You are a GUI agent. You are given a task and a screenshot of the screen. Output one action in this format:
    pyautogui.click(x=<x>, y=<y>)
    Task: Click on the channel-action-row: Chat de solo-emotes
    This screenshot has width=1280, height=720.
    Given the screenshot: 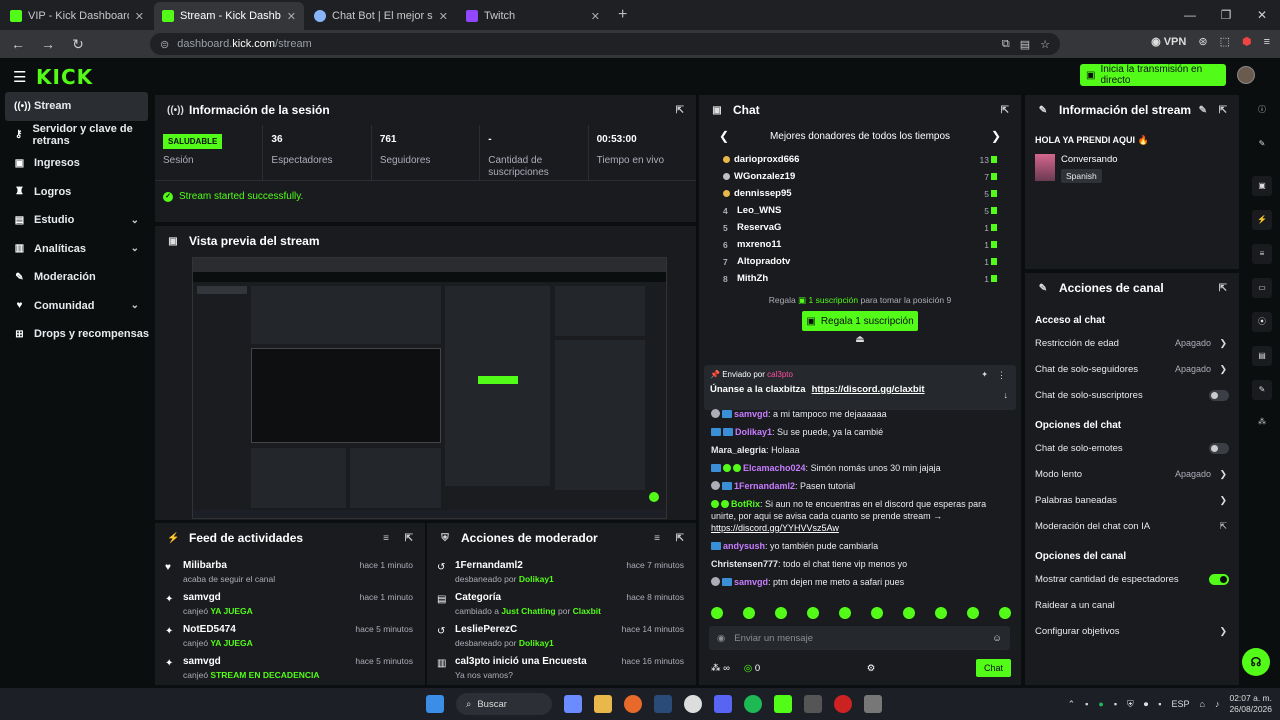 What is the action you would take?
    pyautogui.click(x=1132, y=448)
    